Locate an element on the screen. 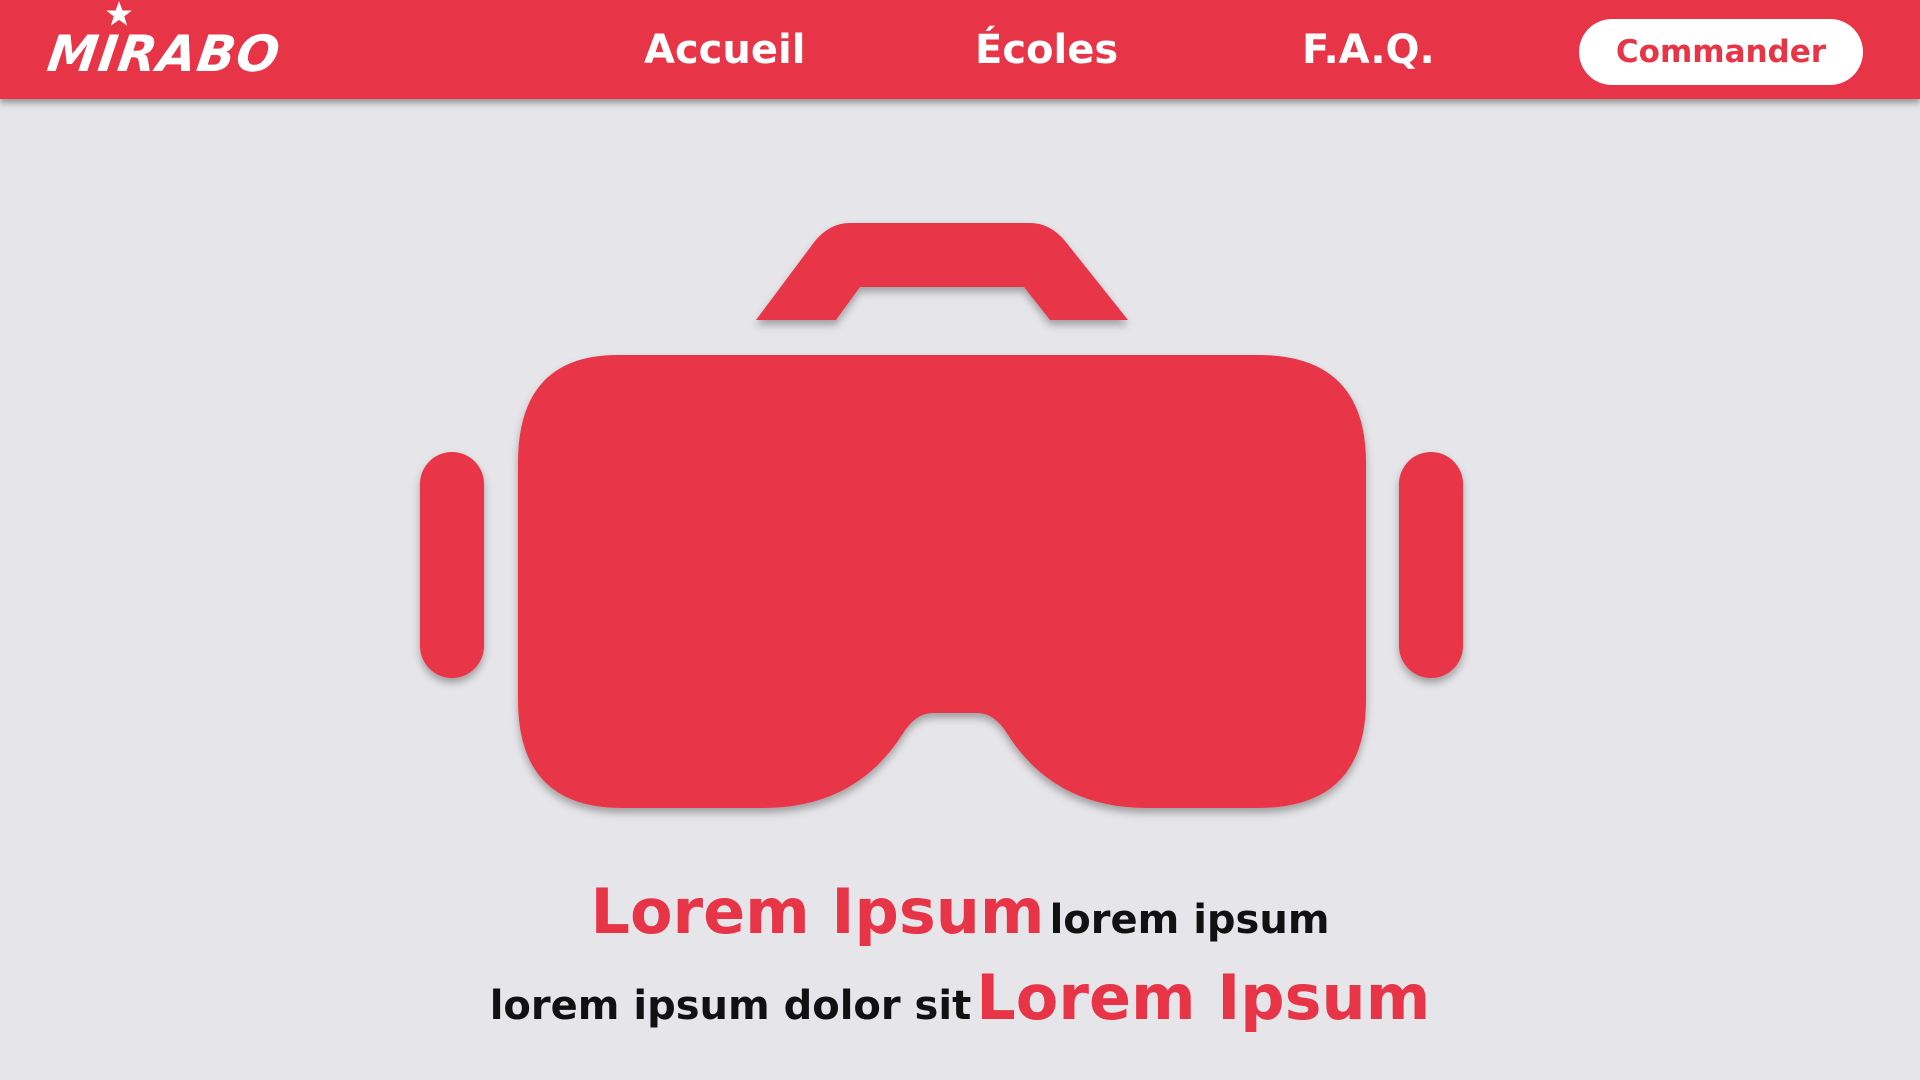 The height and width of the screenshot is (1080, 1920). top-navbar: MIRABO Accueil Écoles F.A.Q. Commander is located at coordinates (960, 49).